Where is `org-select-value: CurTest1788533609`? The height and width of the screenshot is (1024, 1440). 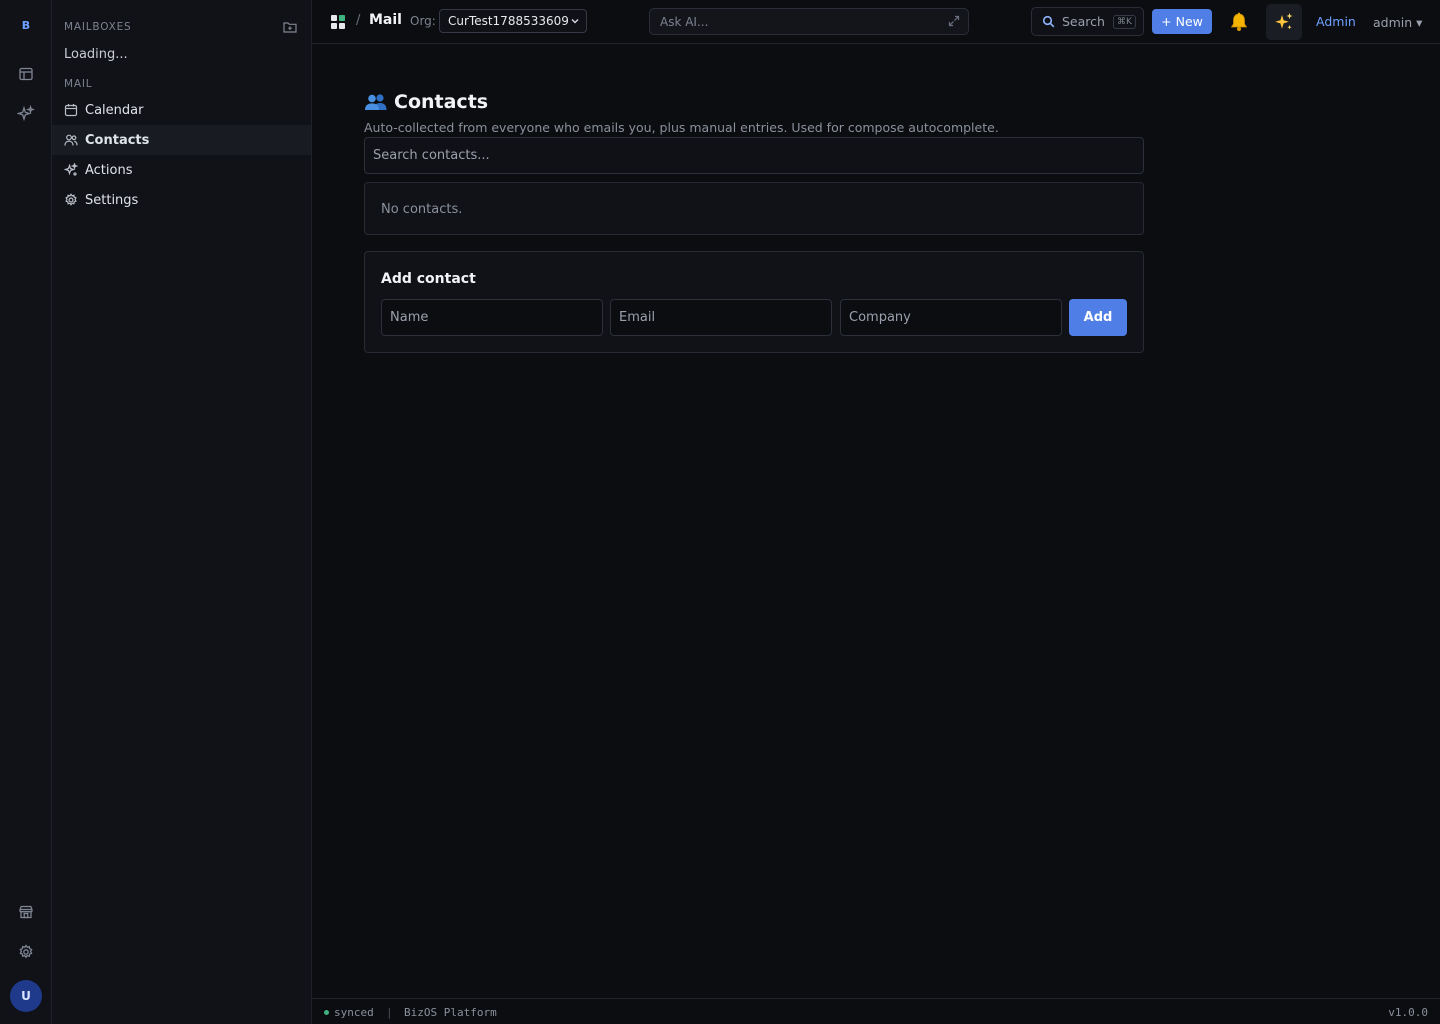
org-select-value: CurTest1788533609 is located at coordinates (508, 21).